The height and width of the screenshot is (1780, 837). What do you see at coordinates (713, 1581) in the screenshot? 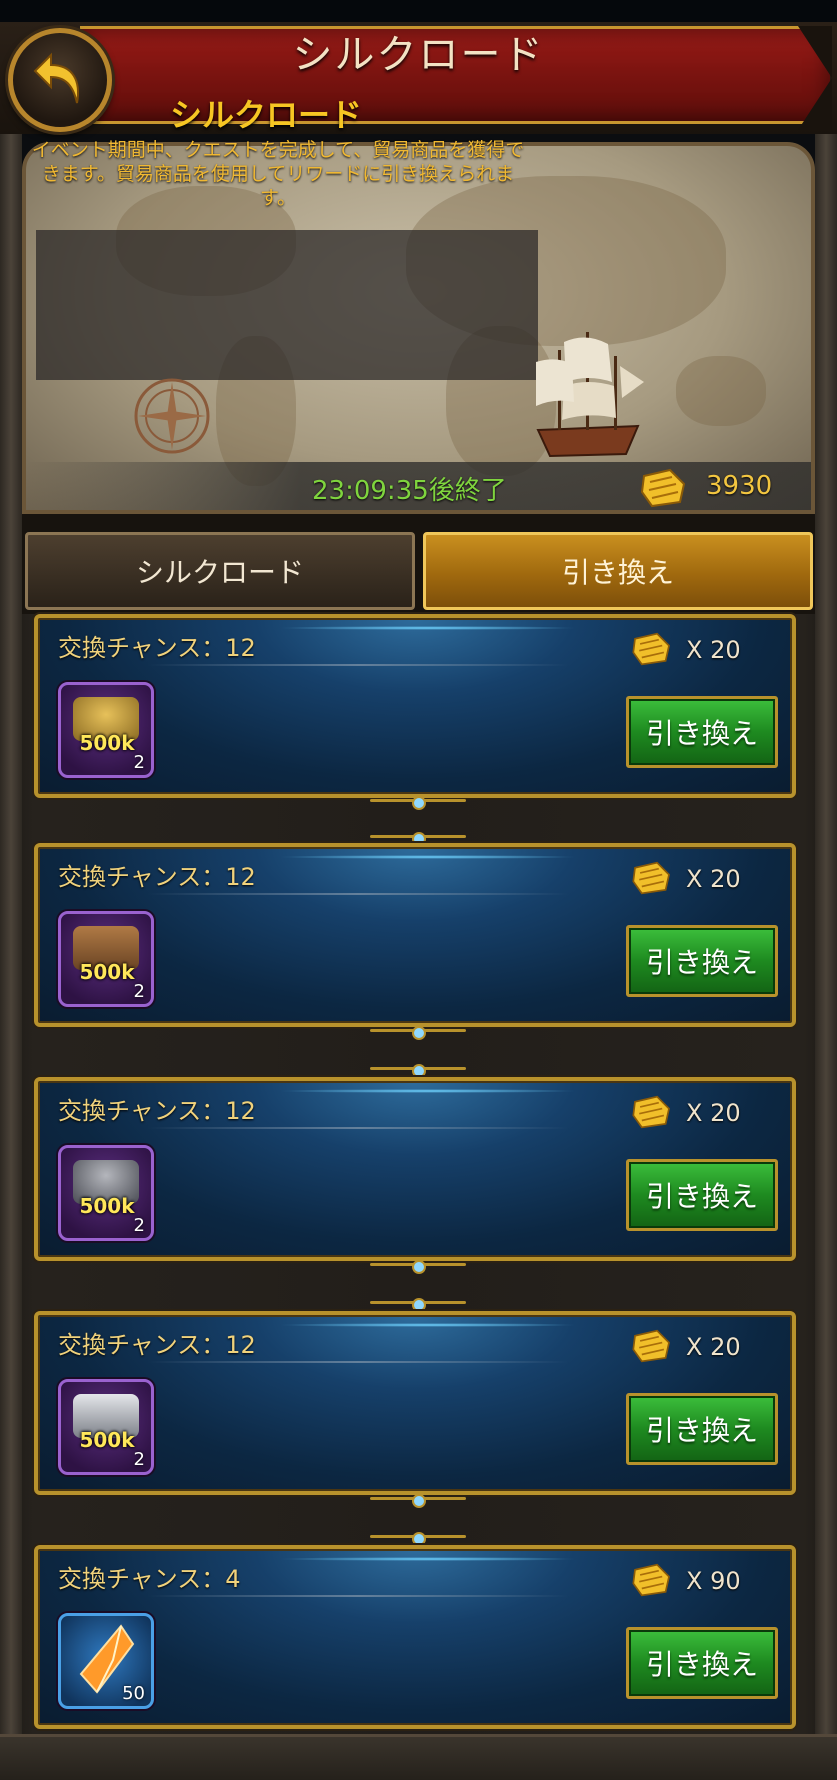
I see `cost-value: X 90` at bounding box center [713, 1581].